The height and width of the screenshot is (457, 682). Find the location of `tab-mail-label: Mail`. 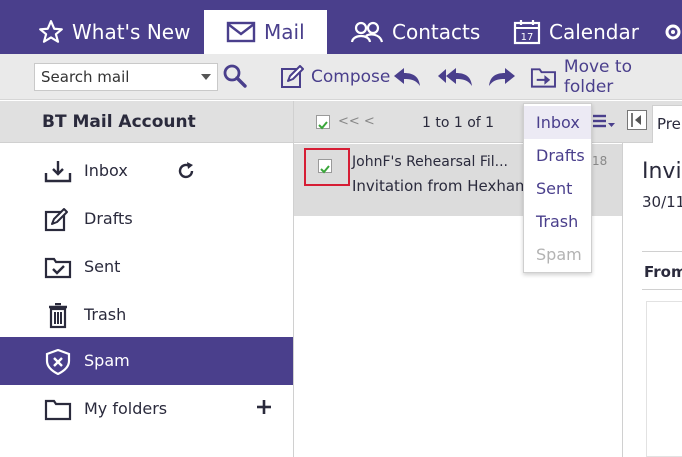

tab-mail-label: Mail is located at coordinates (284, 32).